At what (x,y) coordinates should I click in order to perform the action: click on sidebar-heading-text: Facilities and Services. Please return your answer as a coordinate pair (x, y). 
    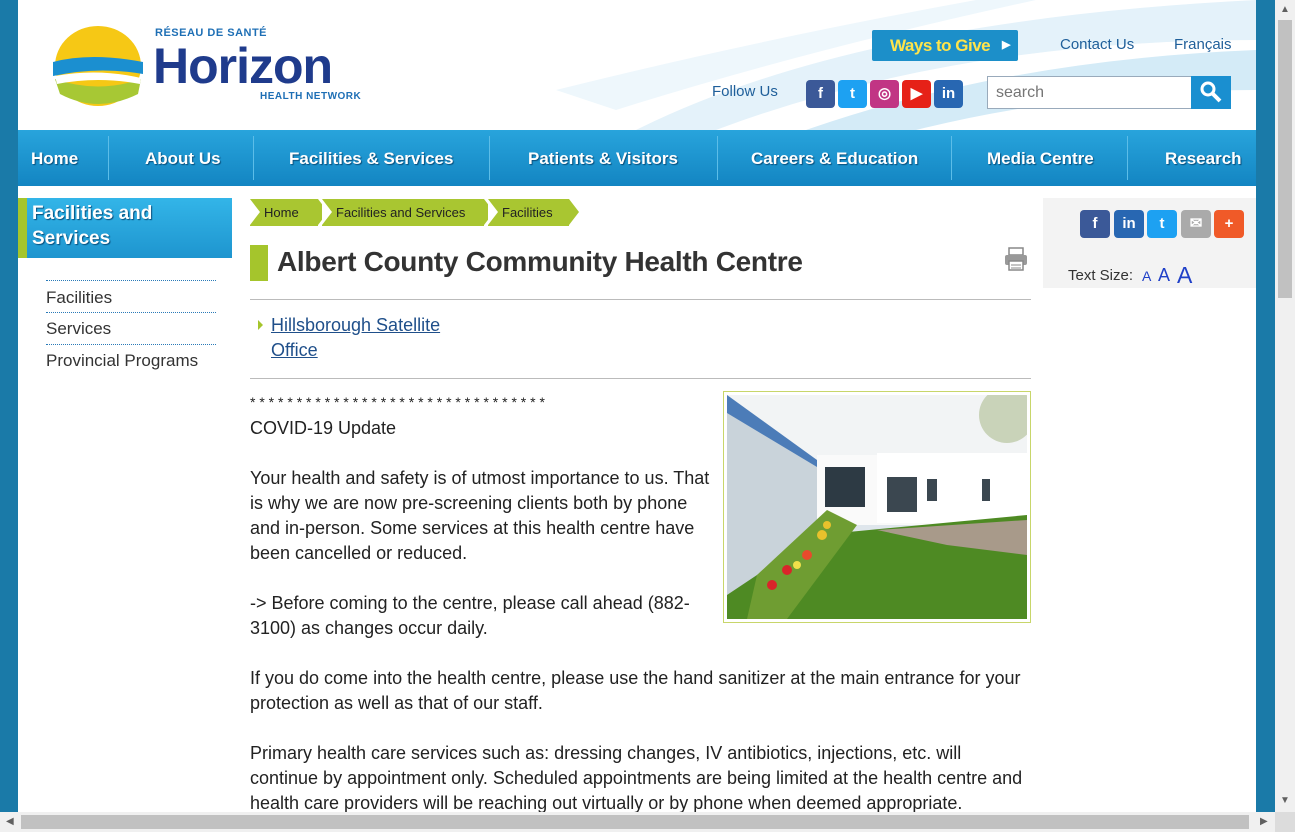
    Looking at the image, I should click on (92, 226).